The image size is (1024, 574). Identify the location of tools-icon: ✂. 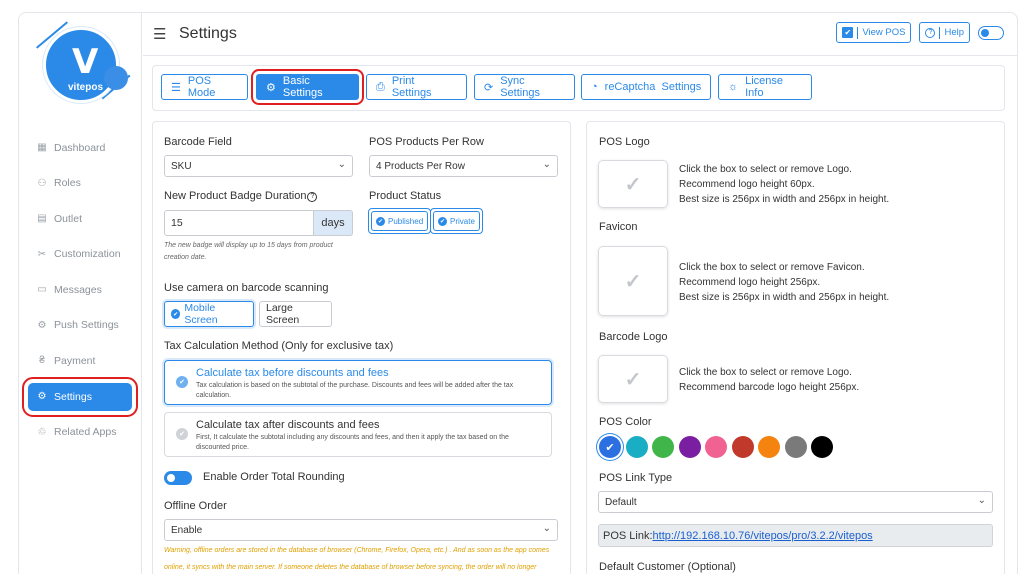
(42, 254).